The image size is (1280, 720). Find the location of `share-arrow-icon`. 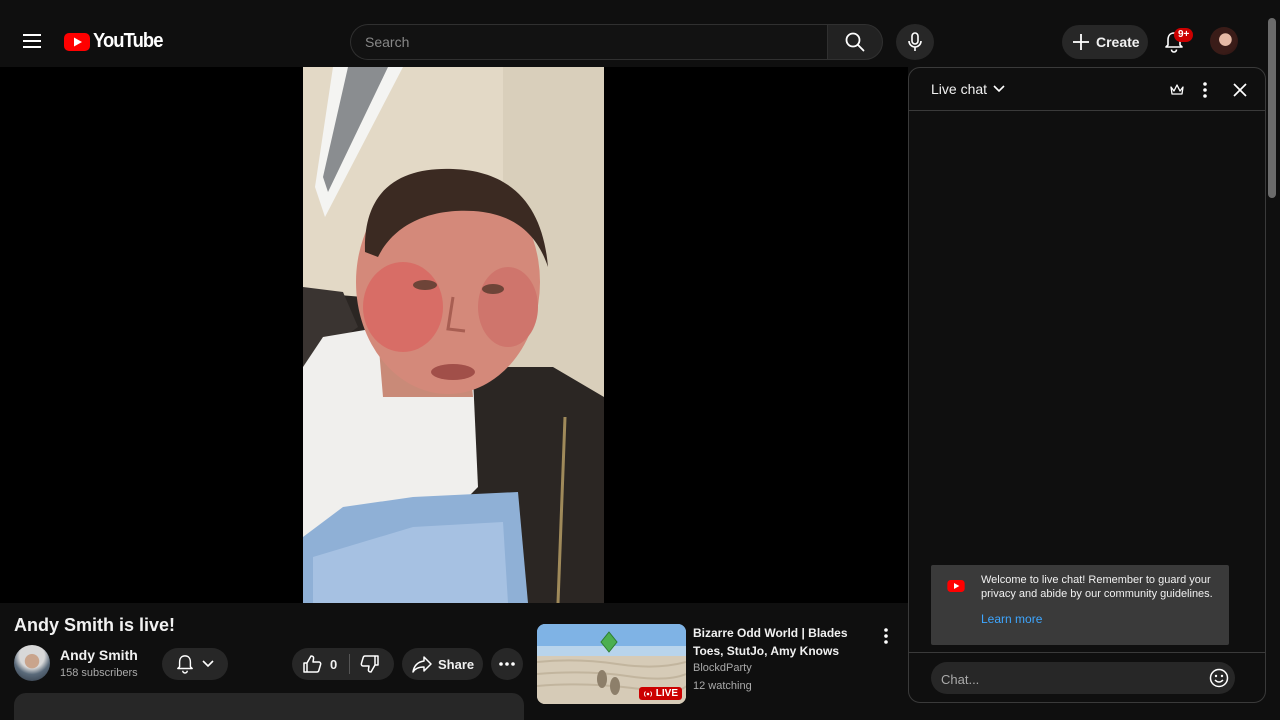

share-arrow-icon is located at coordinates (422, 664).